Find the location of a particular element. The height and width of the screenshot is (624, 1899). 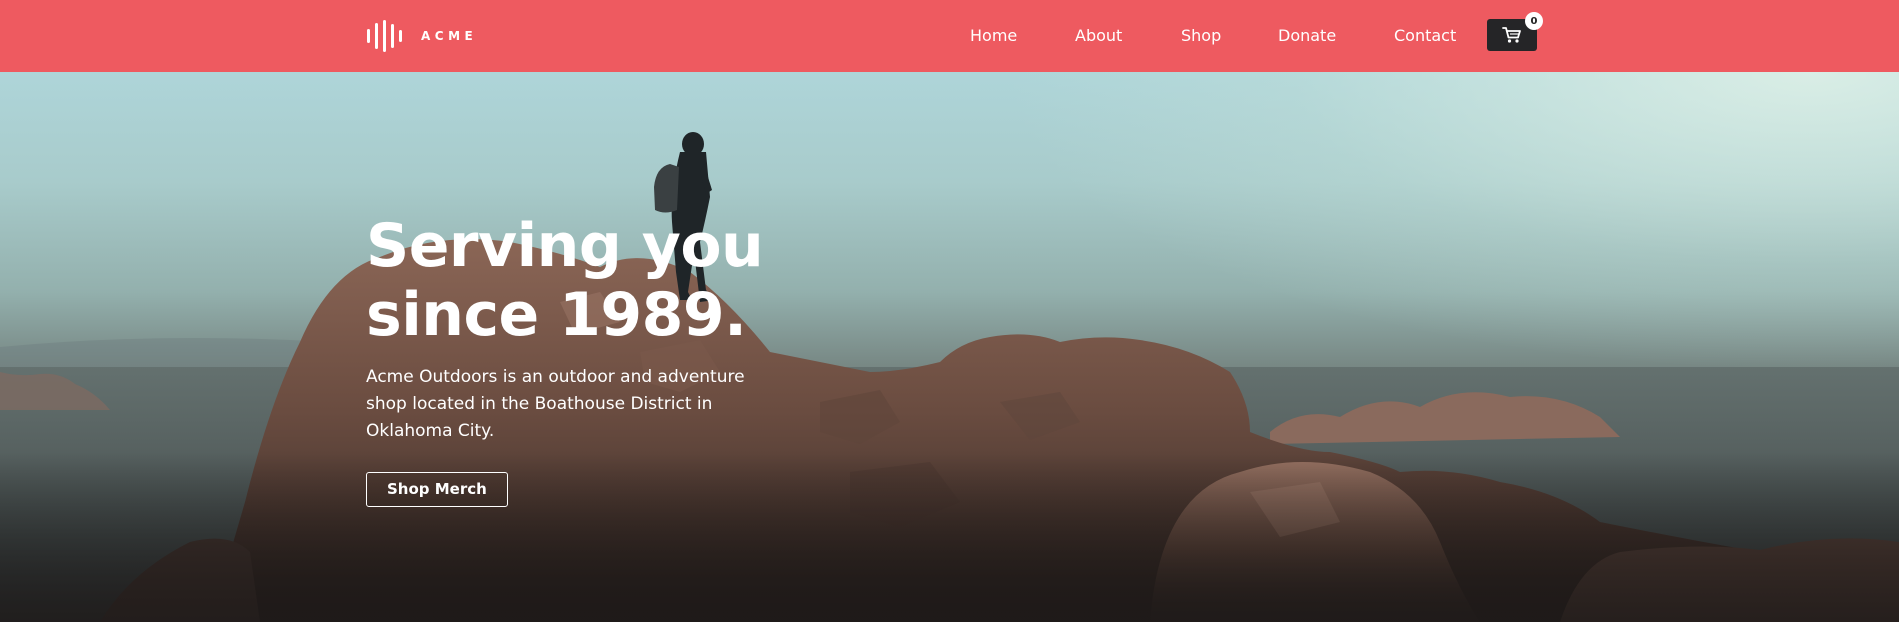

nav-item-home: Home is located at coordinates (993, 35).